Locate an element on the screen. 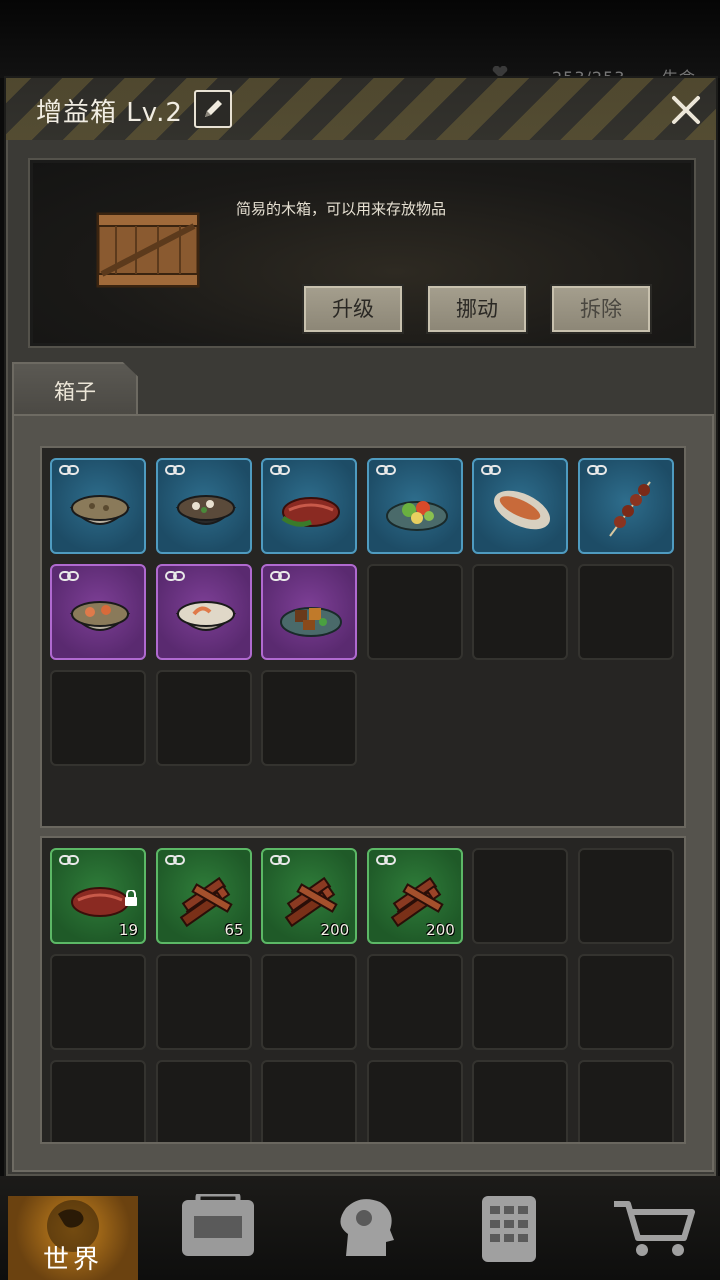  upgrade-button: 升级 is located at coordinates (353, 309).